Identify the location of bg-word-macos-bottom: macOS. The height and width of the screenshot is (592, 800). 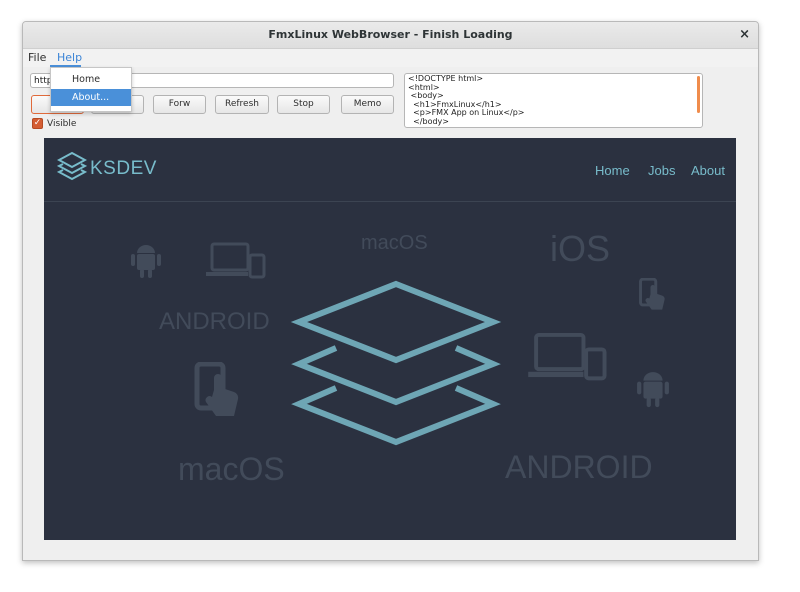
(231, 469).